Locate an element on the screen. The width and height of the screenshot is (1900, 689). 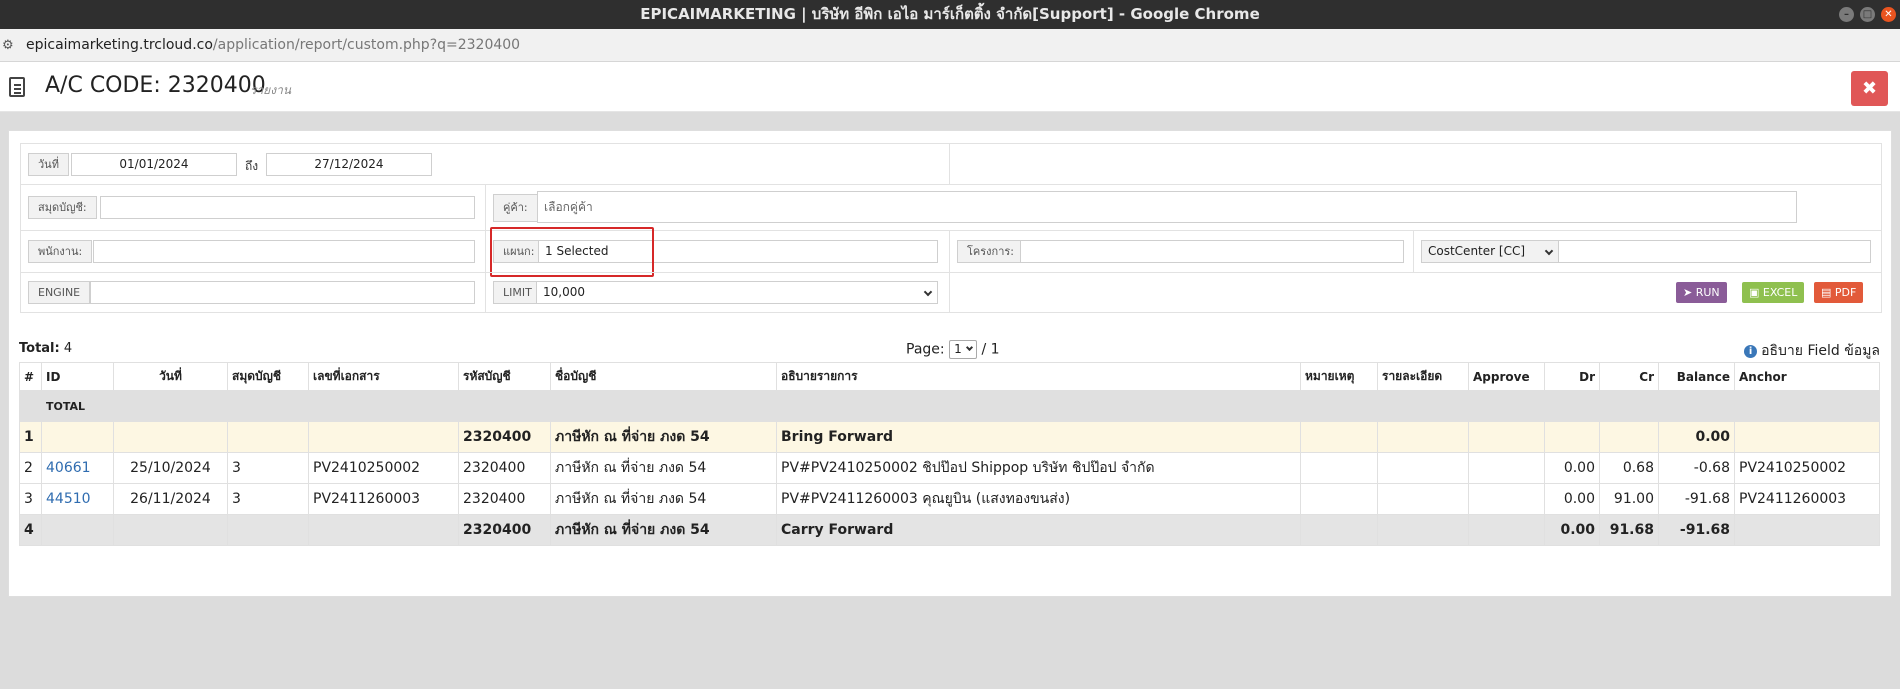
engine-cell: ENGINE is located at coordinates (253, 292).